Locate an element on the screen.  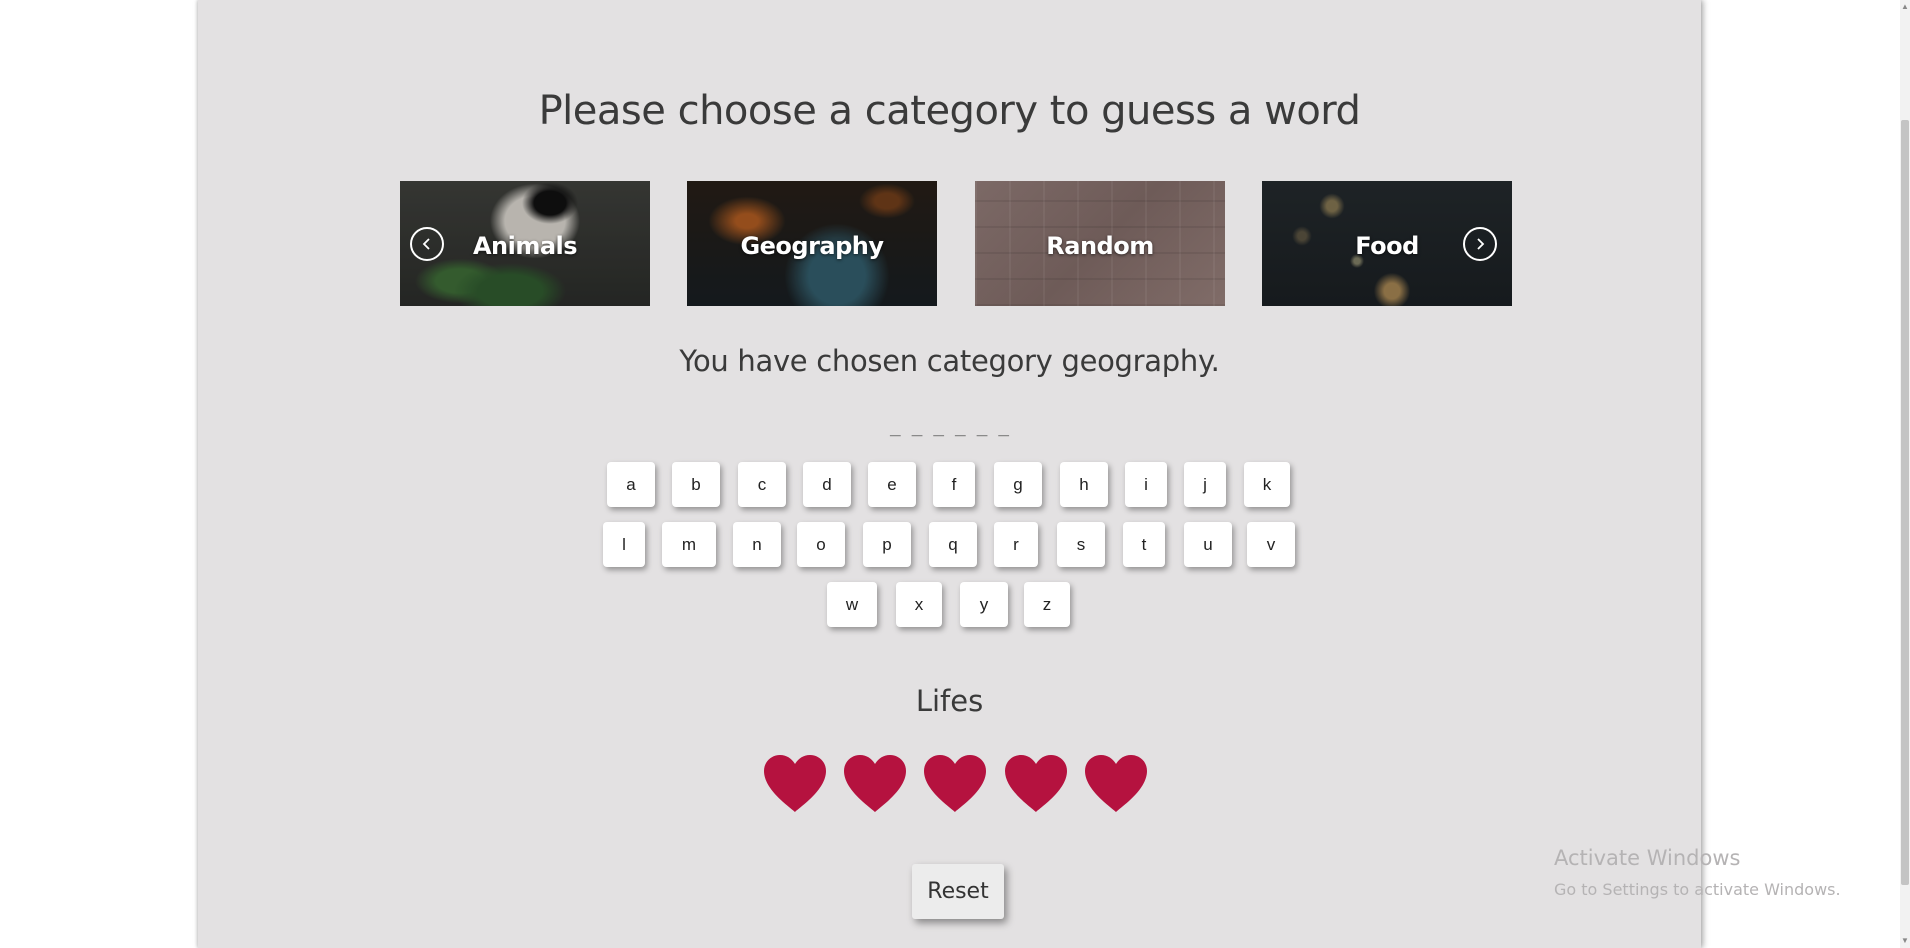
category-card-geography: Geography is located at coordinates (812, 243).